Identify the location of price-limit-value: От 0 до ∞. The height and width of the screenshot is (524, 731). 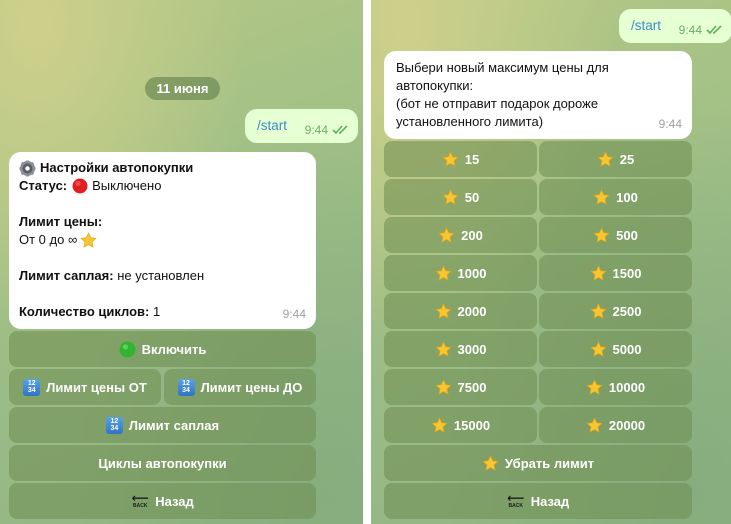
(48, 239).